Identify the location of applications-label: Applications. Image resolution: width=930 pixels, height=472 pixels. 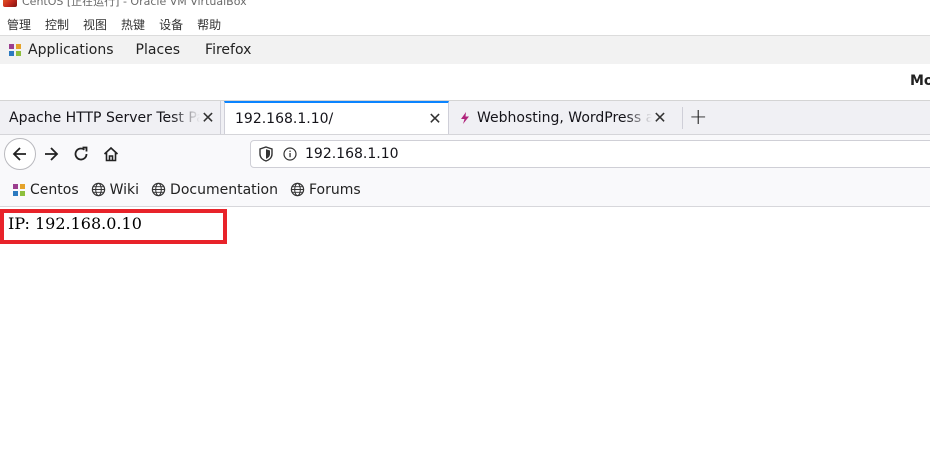
(71, 50).